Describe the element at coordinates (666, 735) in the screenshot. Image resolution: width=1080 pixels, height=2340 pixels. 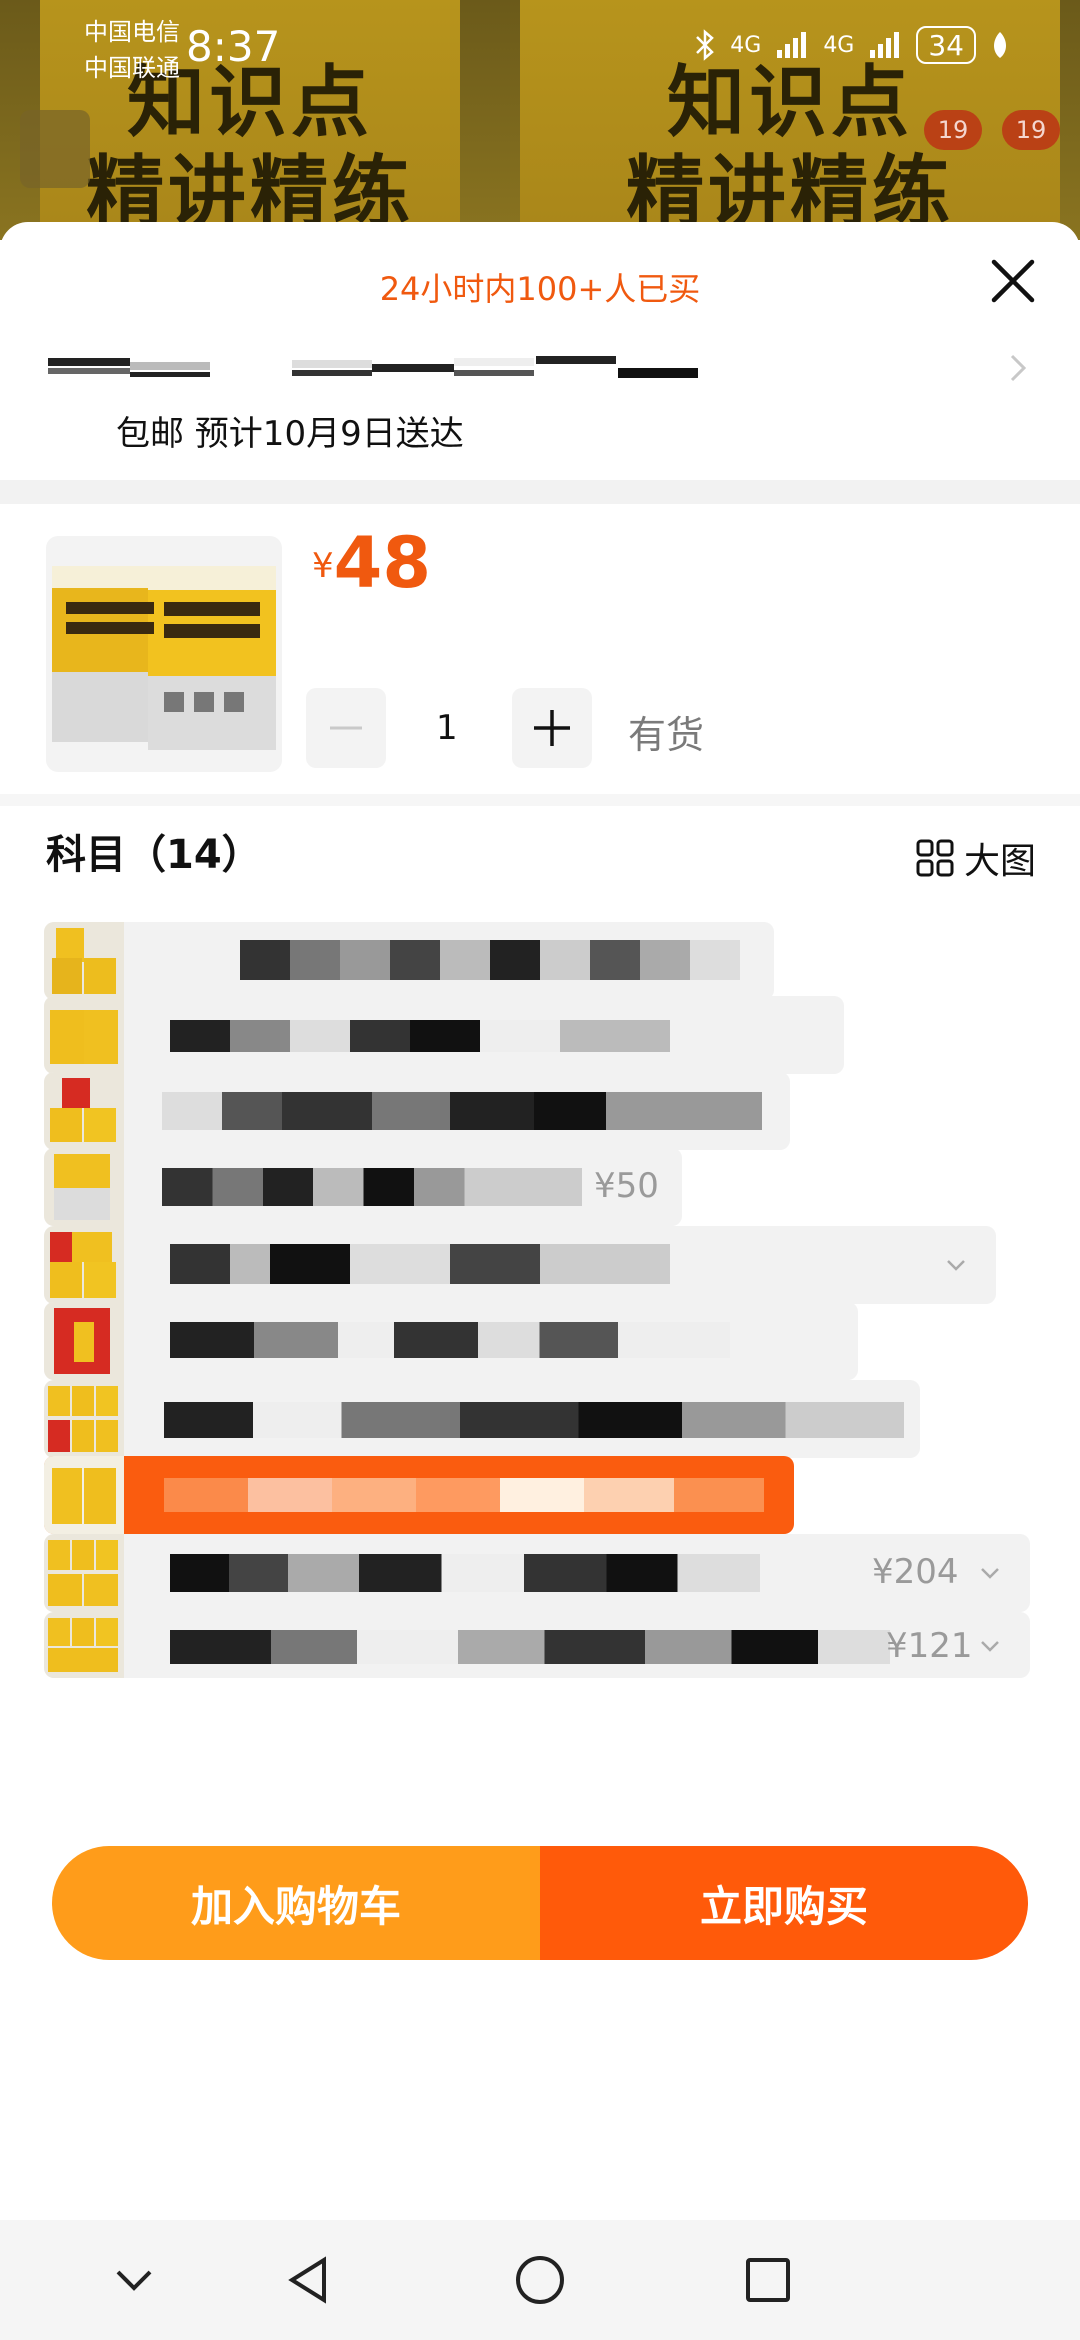
I see `stock-status: 有货` at that location.